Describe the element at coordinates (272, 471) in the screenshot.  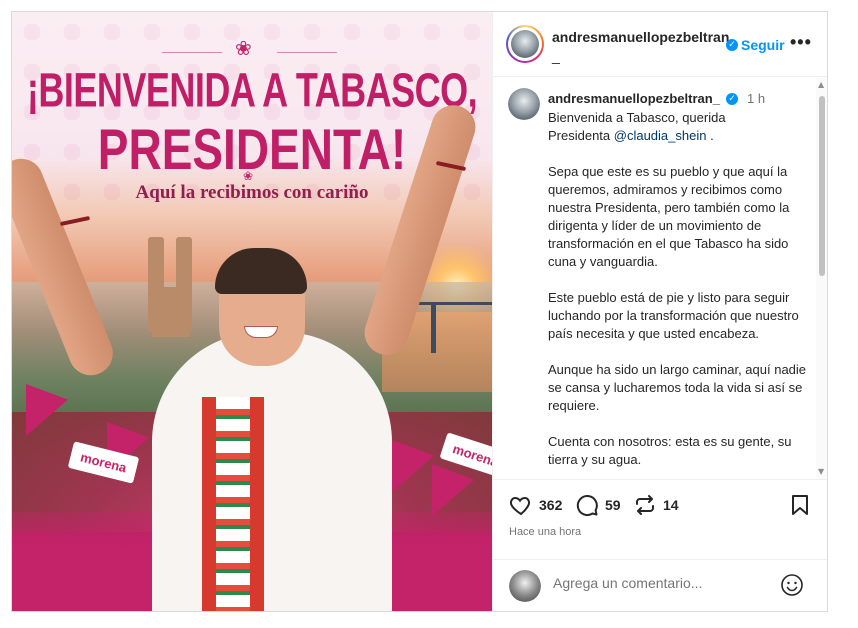
I see `white-blouse` at that location.